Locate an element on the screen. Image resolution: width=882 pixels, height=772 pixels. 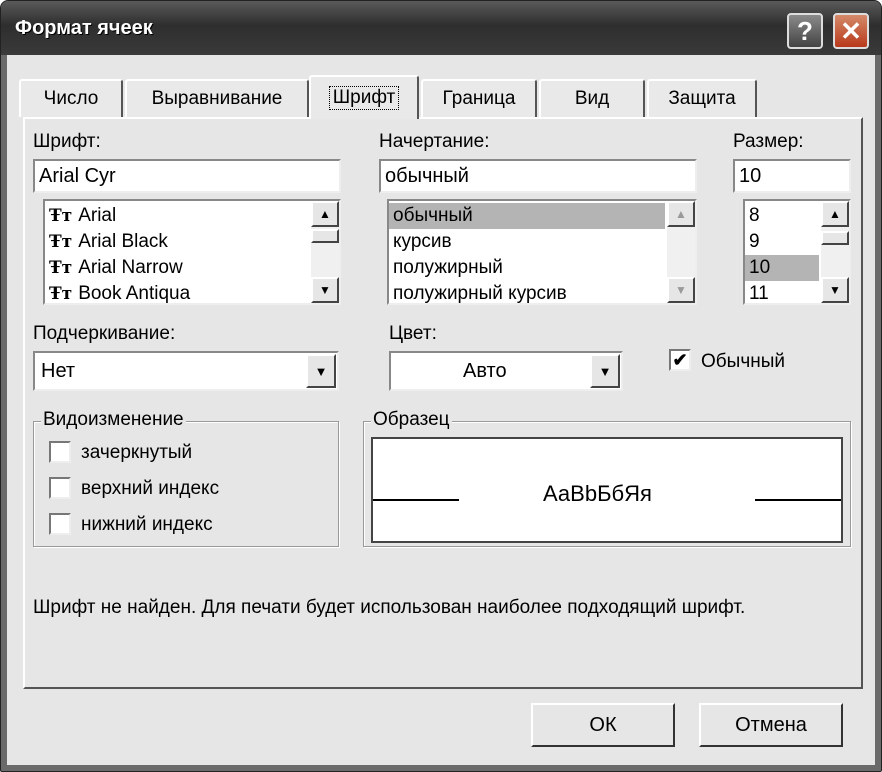
size-list-item: 8 is located at coordinates (782, 216).